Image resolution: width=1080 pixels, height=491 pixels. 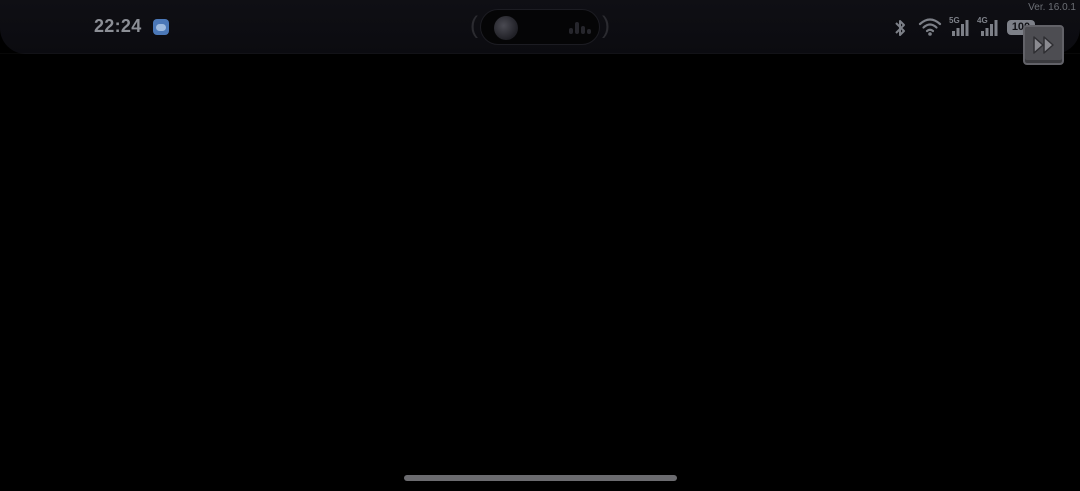 What do you see at coordinates (606, 25) in the screenshot?
I see `island-bracket-right-icon: )` at bounding box center [606, 25].